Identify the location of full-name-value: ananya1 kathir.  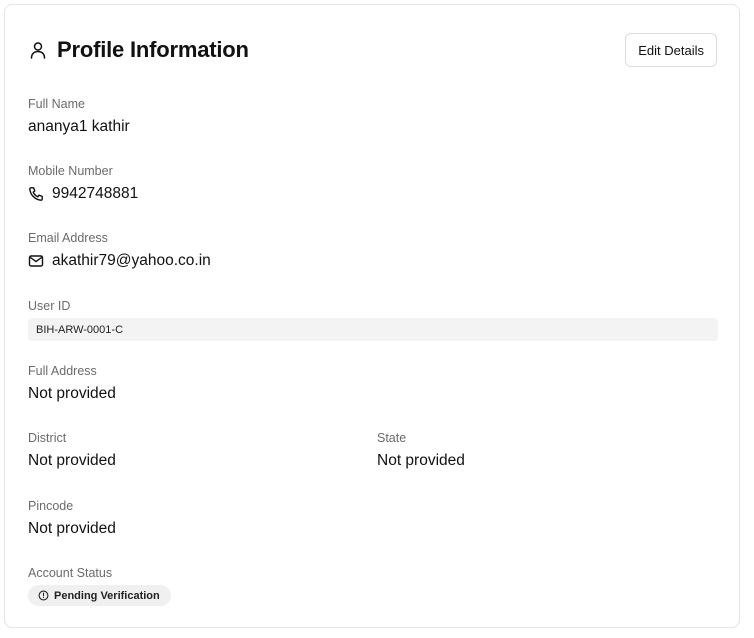
(79, 126).